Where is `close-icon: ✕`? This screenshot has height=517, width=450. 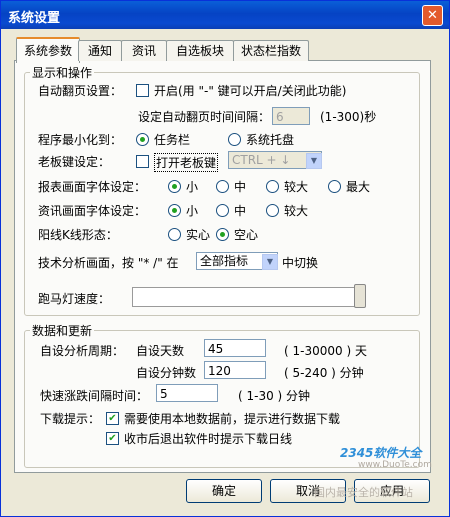 close-icon: ✕ is located at coordinates (432, 15).